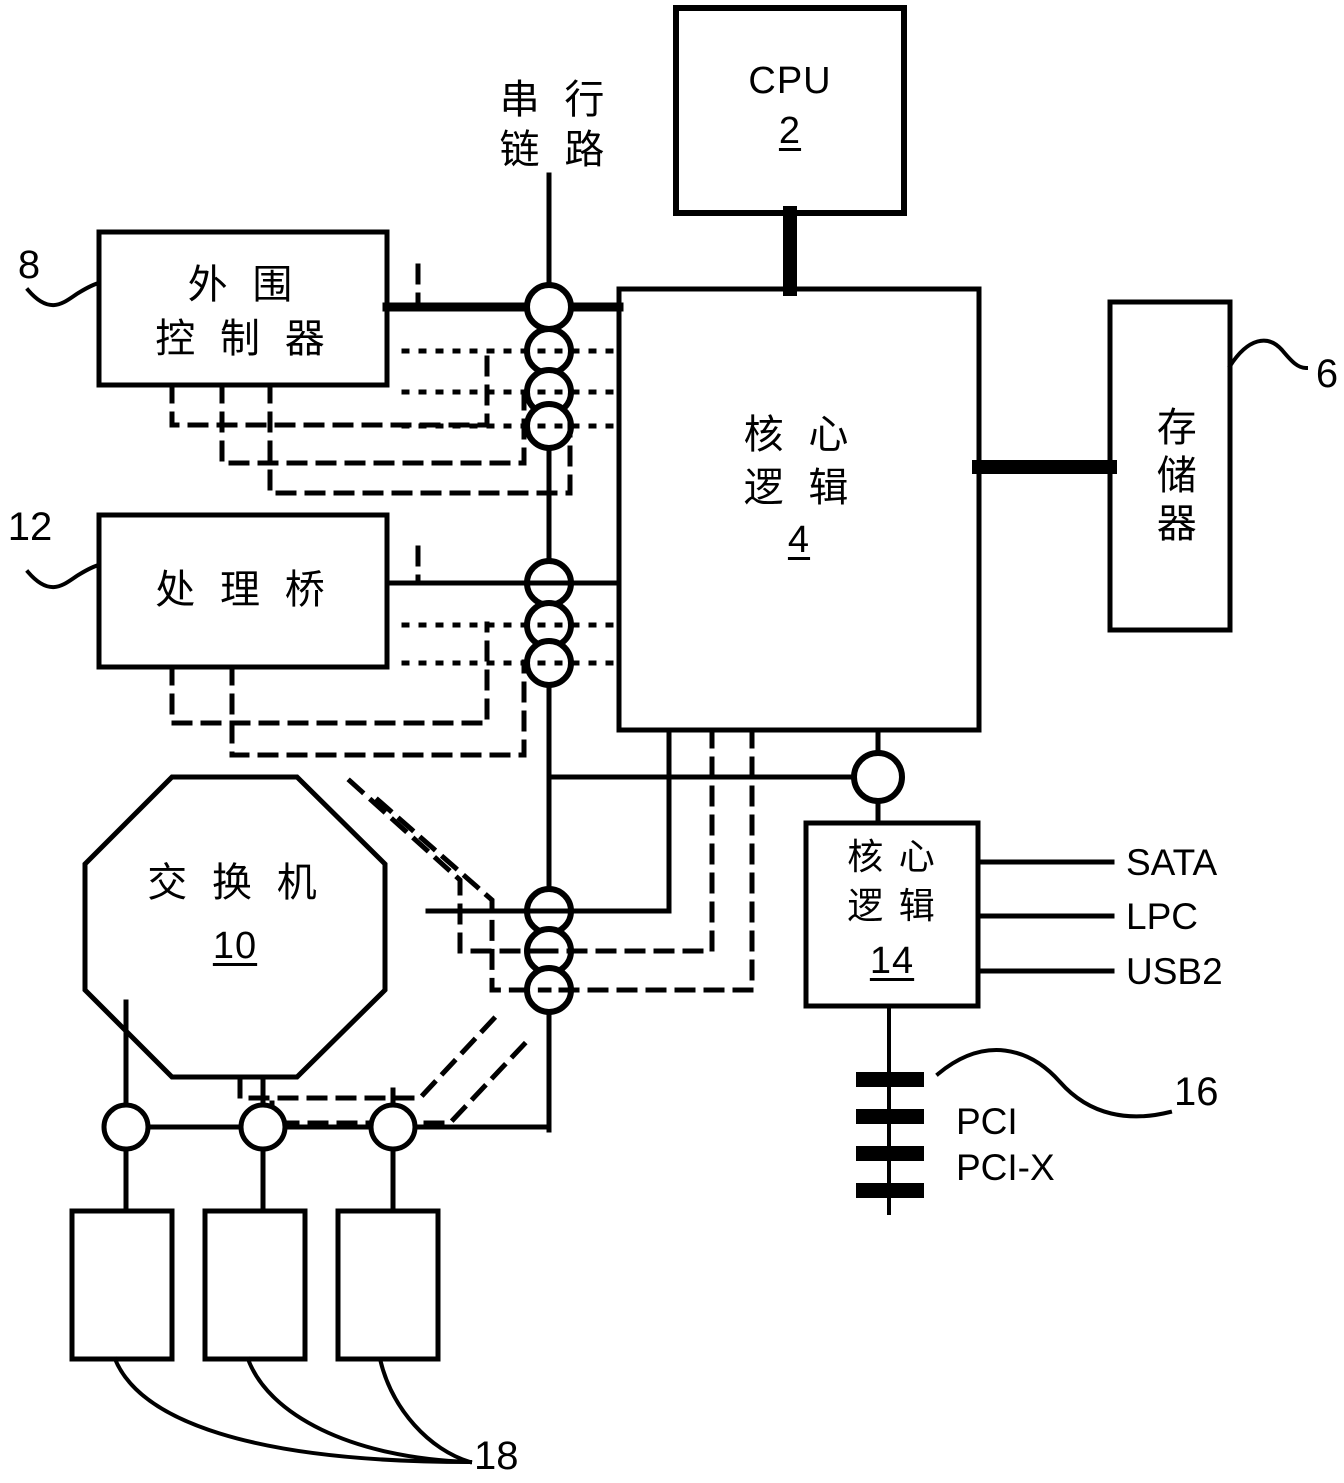 This screenshot has width=1344, height=1483. I want to click on processing-bridge-title: 处 理 桥, so click(243, 590).